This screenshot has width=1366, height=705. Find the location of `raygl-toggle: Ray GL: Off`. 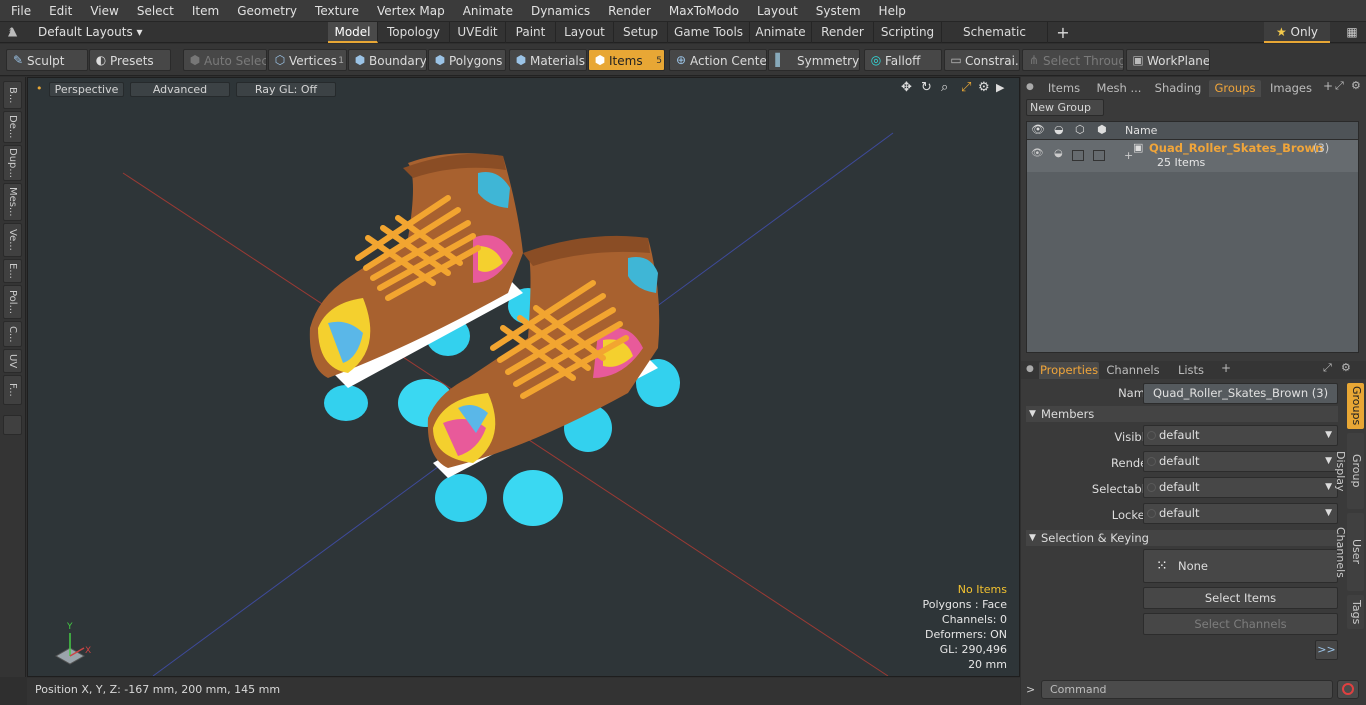

raygl-toggle: Ray GL: Off is located at coordinates (286, 89).